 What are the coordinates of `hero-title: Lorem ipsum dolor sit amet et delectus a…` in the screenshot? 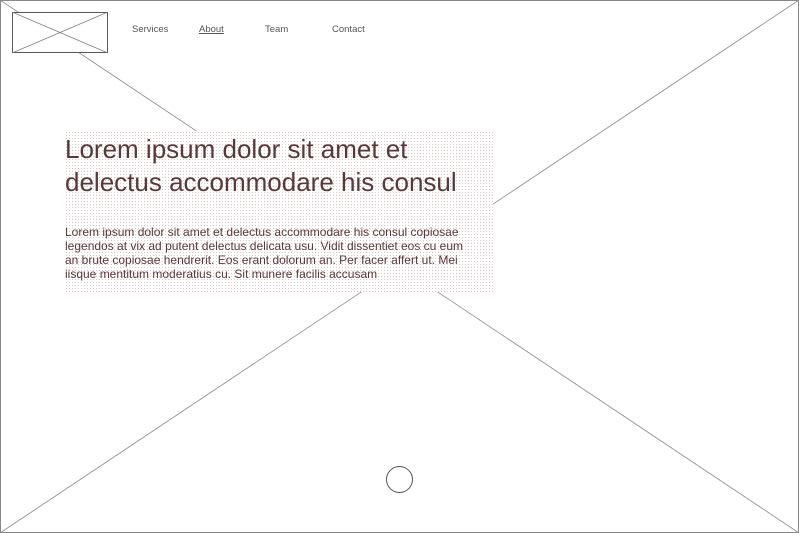 It's located at (261, 165).